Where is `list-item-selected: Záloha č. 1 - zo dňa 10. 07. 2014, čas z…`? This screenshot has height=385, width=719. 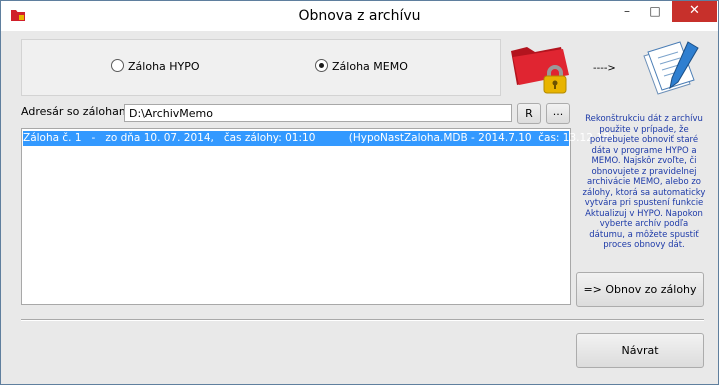 list-item-selected: Záloha č. 1 - zo dňa 10. 07. 2014, čas z… is located at coordinates (318, 138).